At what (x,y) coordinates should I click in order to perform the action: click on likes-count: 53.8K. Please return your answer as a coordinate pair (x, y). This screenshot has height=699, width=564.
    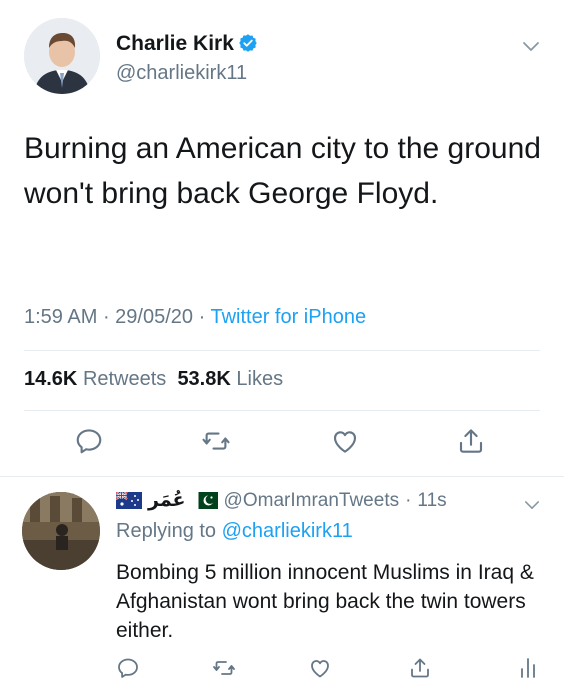
    Looking at the image, I should click on (204, 379).